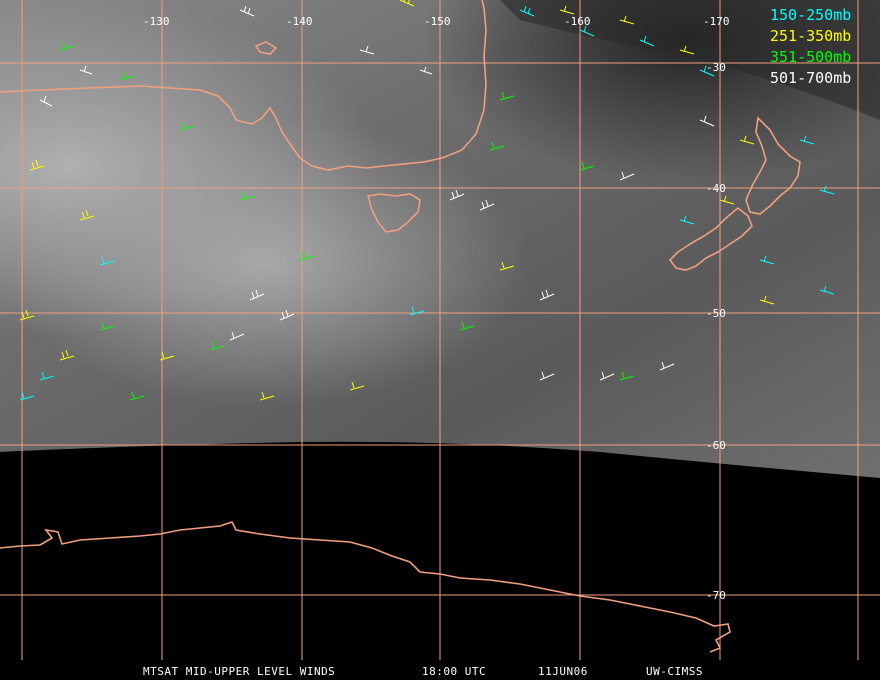 The width and height of the screenshot is (880, 680). I want to click on legend-entry-501-700: 501-700mb, so click(810, 78).